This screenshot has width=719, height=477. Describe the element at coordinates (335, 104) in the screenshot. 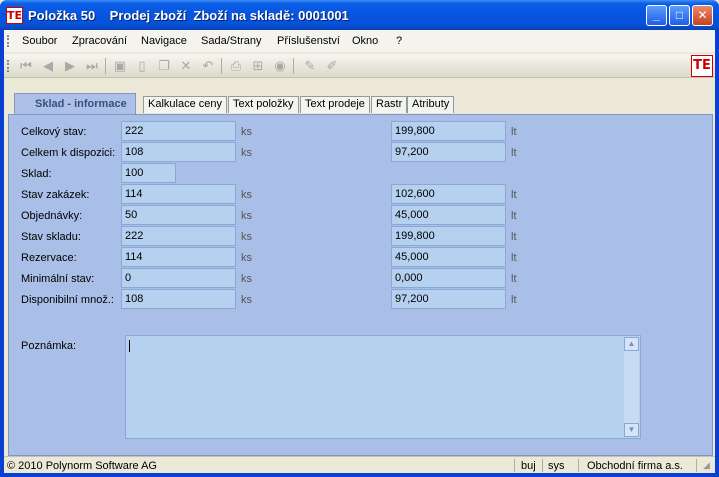

I see `tab-text-prodeje: Text prodeje` at that location.